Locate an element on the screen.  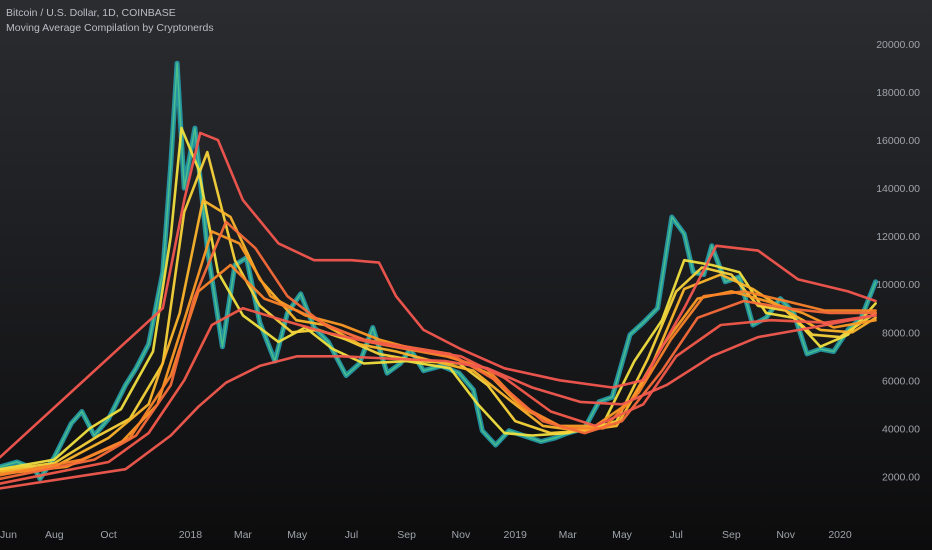
symbol-title: Bitcoin / U.S. Dollar, 1D, COINBASE is located at coordinates (110, 13).